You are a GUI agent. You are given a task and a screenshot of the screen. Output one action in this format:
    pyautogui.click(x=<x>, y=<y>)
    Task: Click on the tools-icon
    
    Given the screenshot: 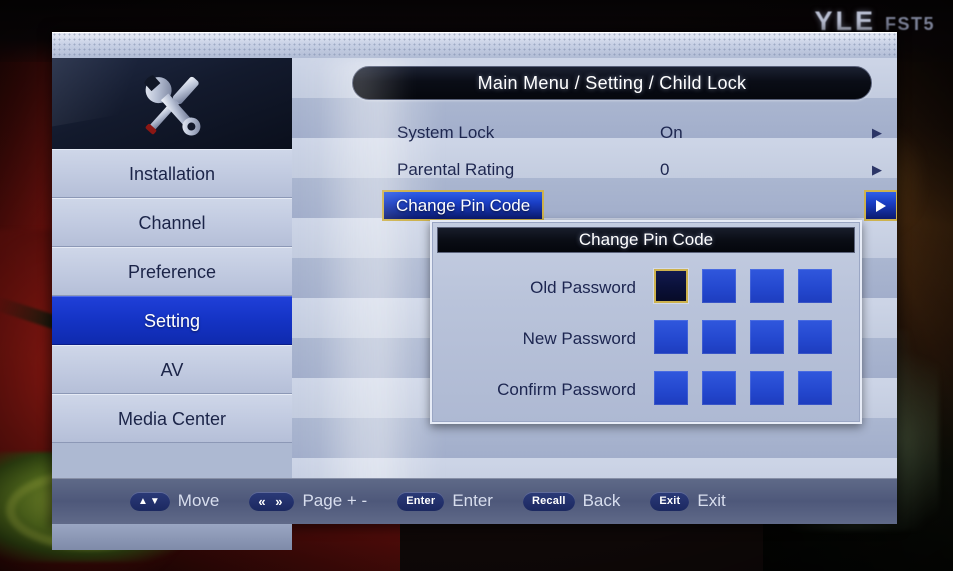 What is the action you would take?
    pyautogui.click(x=172, y=103)
    